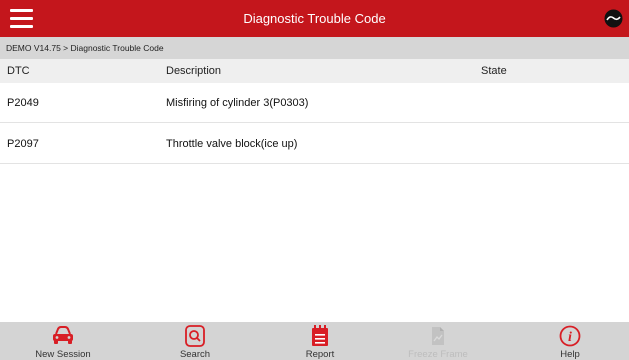 The height and width of the screenshot is (360, 629). I want to click on dtc-description: Throttle valve block(ice up), so click(232, 144).